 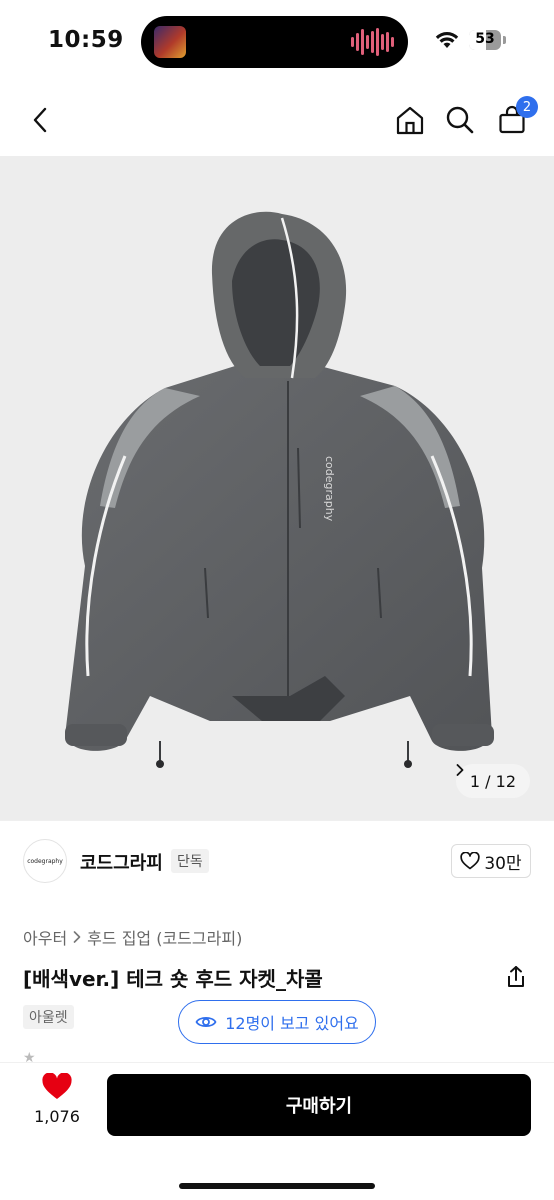 What do you see at coordinates (274, 42) in the screenshot?
I see `dynamic-island` at bounding box center [274, 42].